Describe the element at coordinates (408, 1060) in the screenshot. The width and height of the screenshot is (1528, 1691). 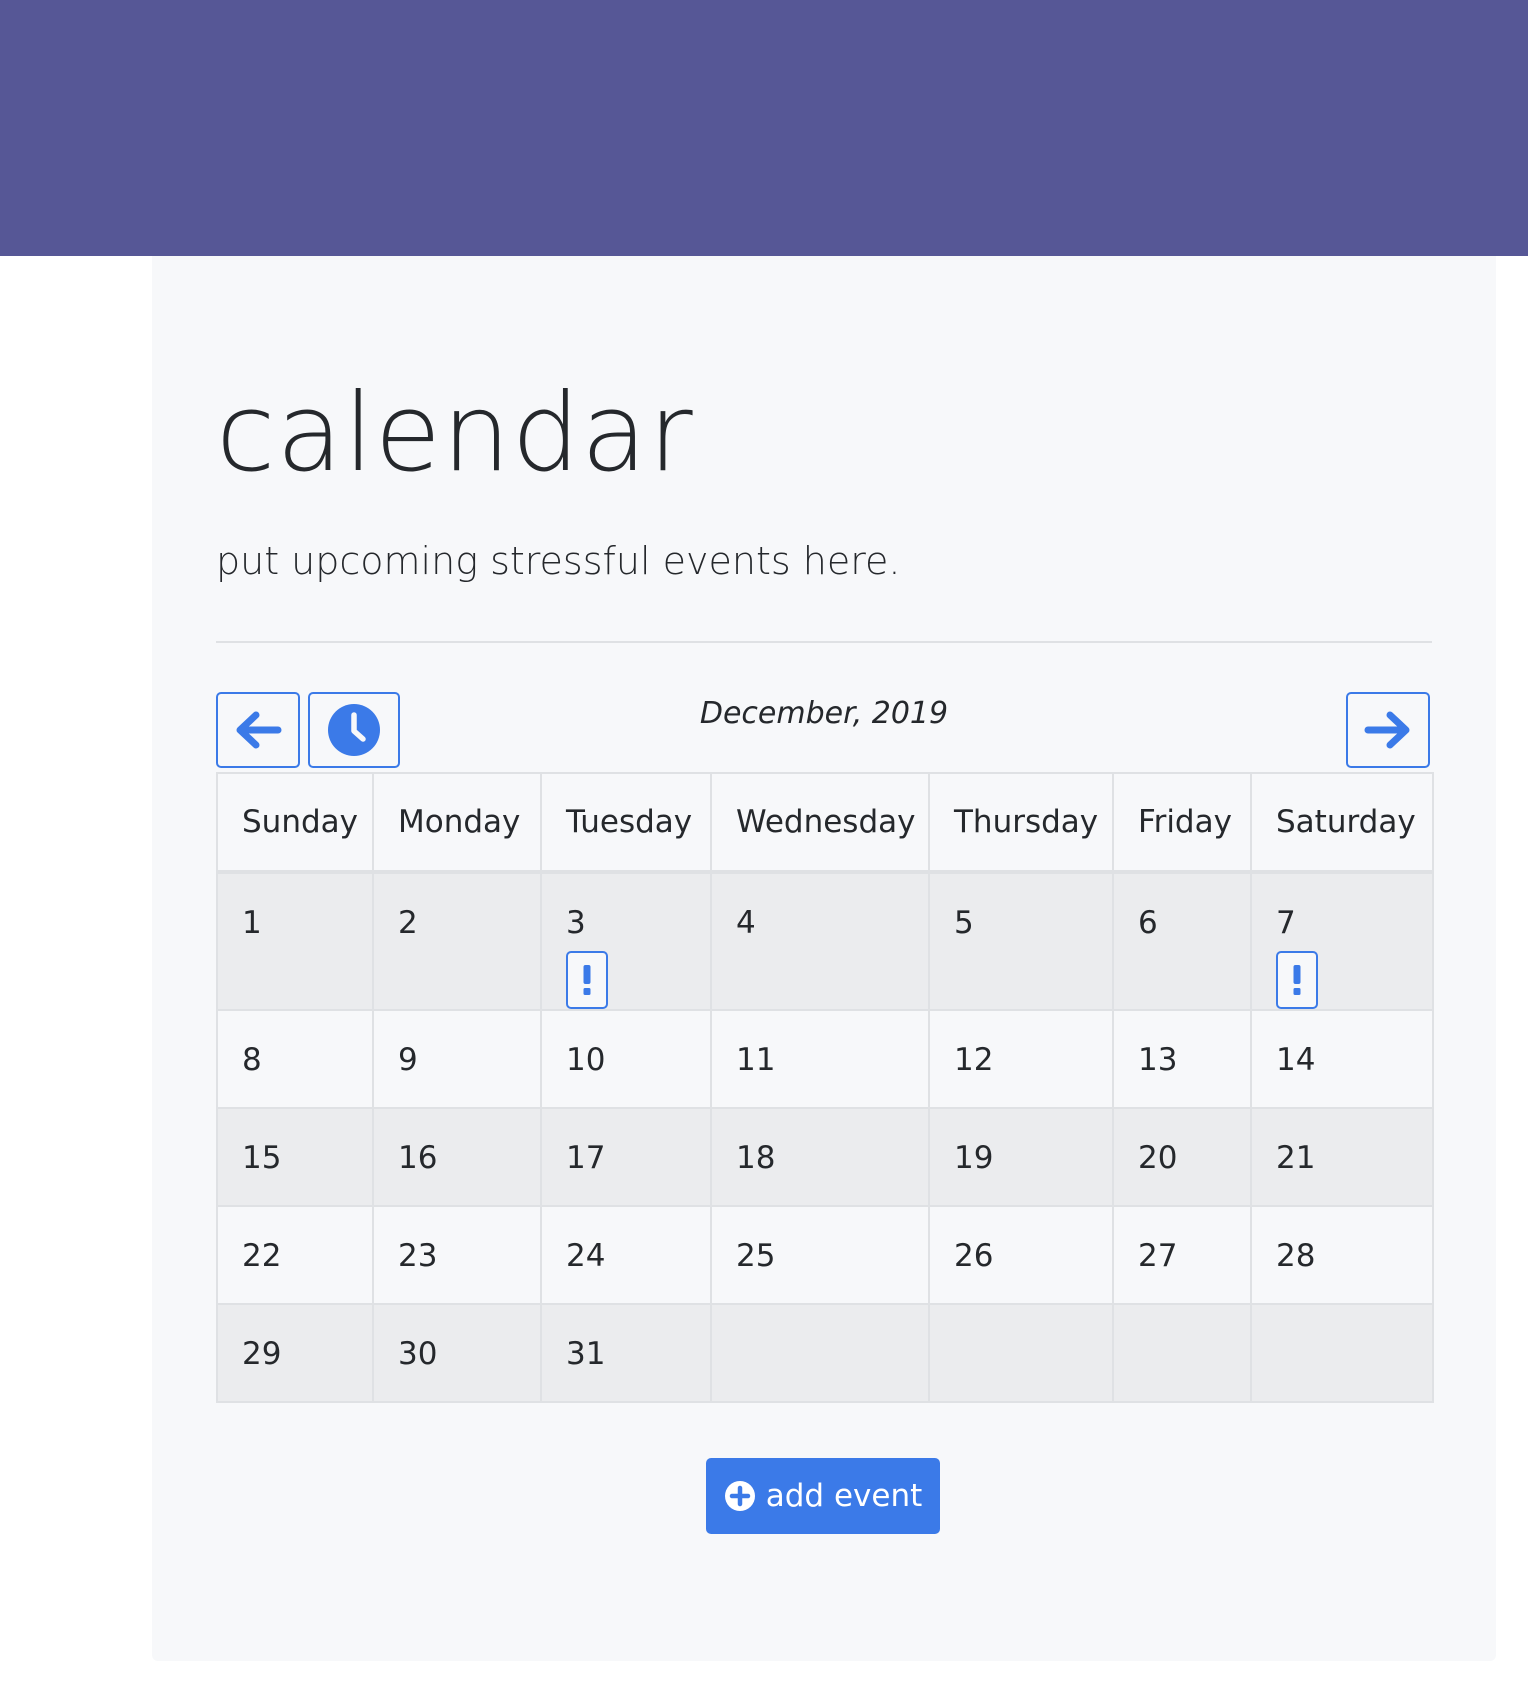
I see `day-number: 9` at that location.